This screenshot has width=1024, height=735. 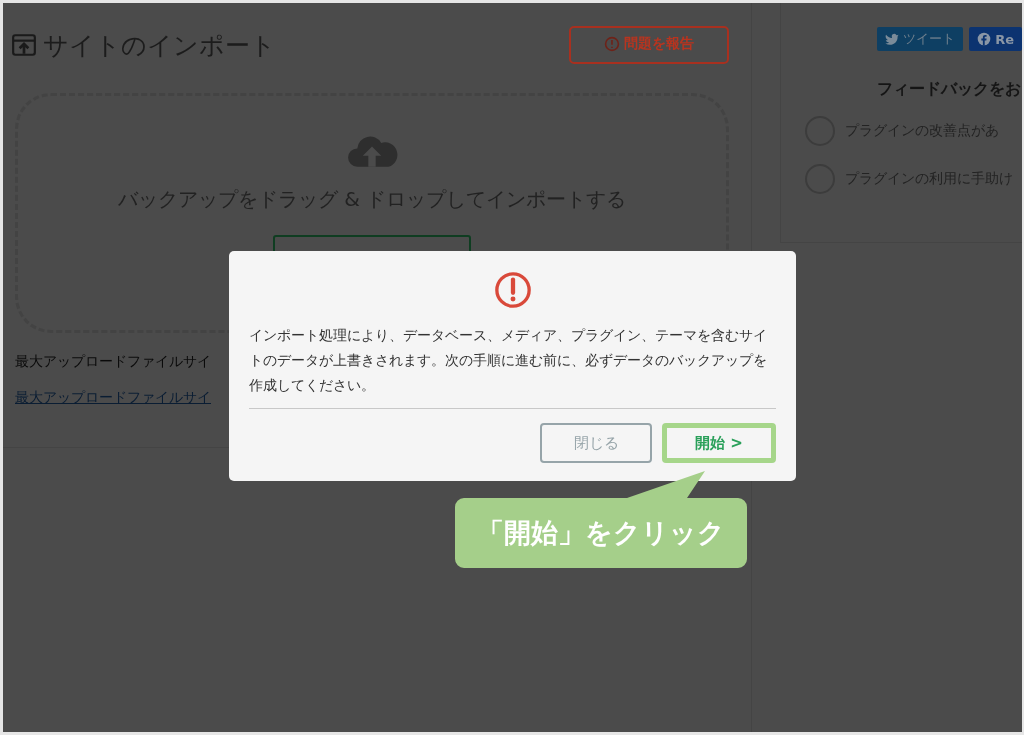 What do you see at coordinates (113, 398) in the screenshot?
I see `max-size-link: 最大アップロードファイルサイ` at bounding box center [113, 398].